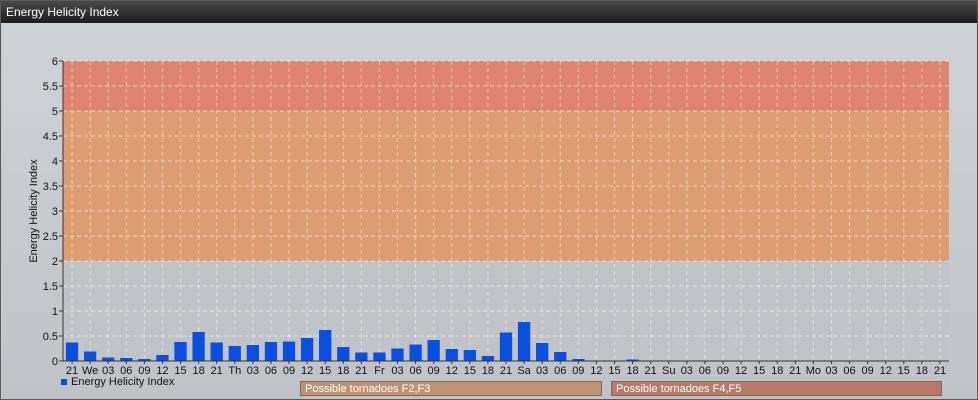  Describe the element at coordinates (34, 211) in the screenshot. I see `y-axis-label: Energy Helicity Index` at that location.